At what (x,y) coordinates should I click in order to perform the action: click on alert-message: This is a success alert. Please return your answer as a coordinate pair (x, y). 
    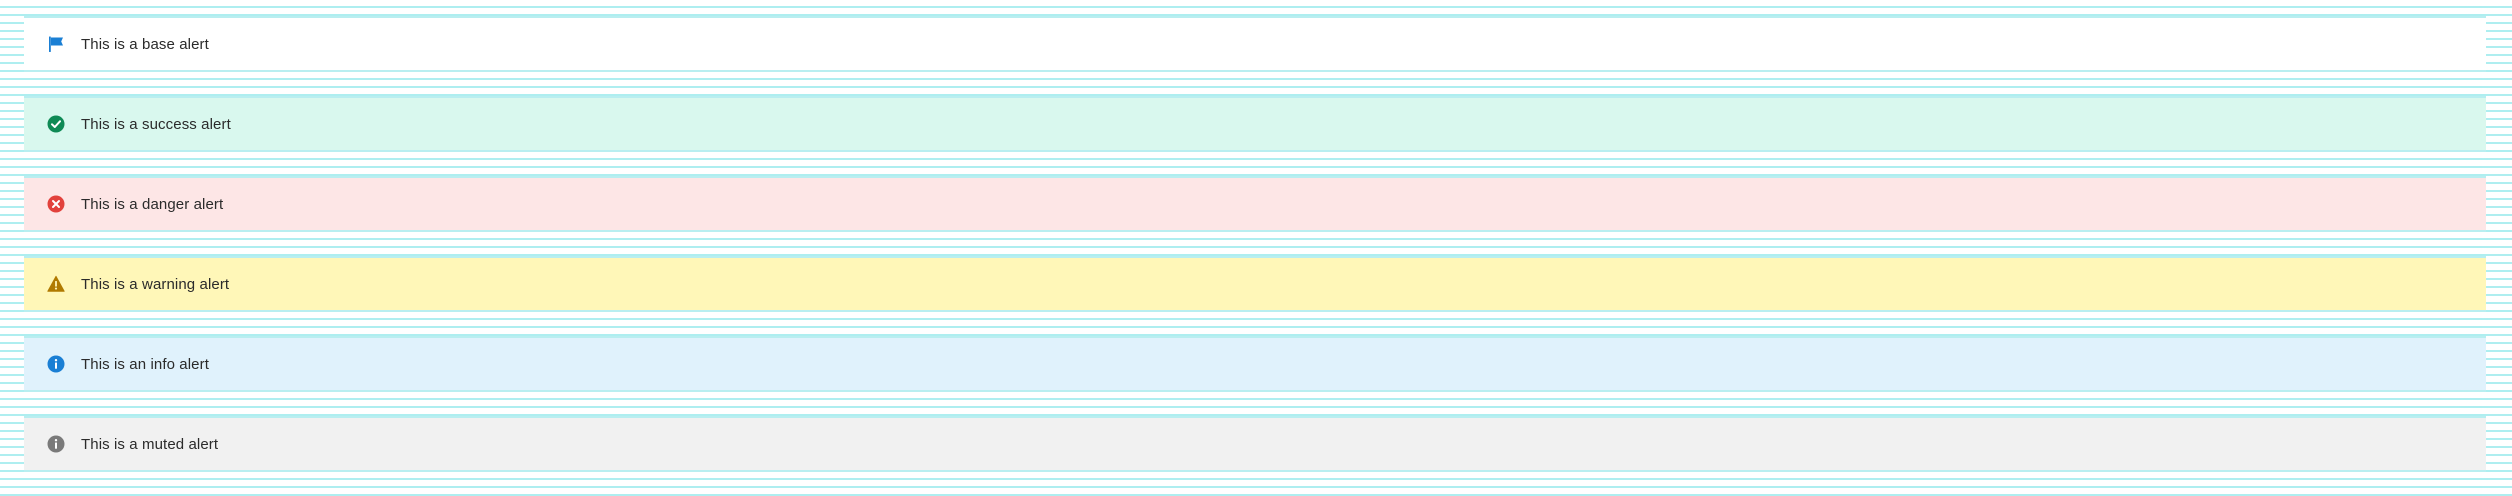
    Looking at the image, I should click on (156, 124).